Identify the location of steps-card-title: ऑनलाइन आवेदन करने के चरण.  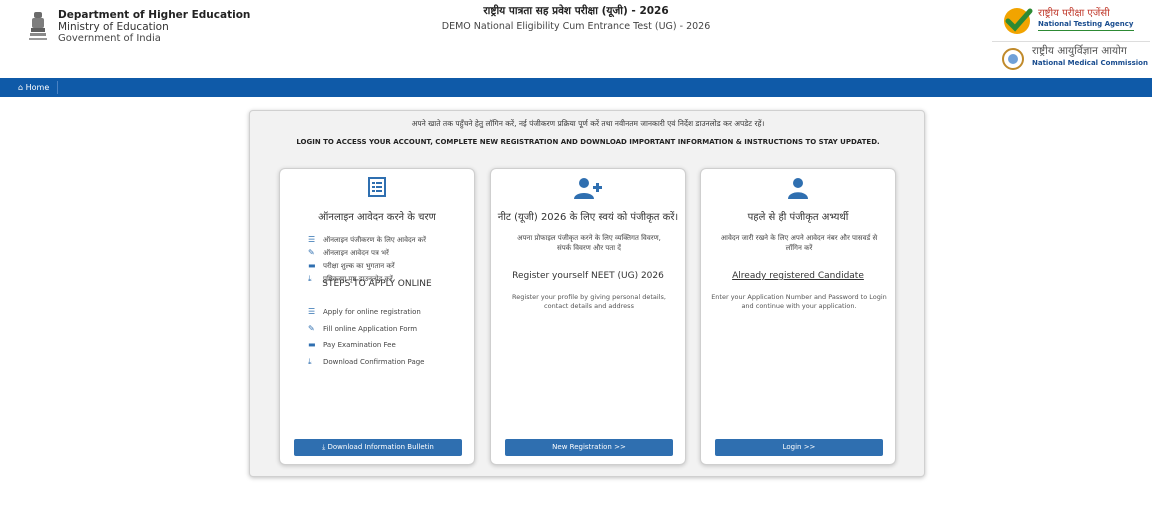
(377, 217).